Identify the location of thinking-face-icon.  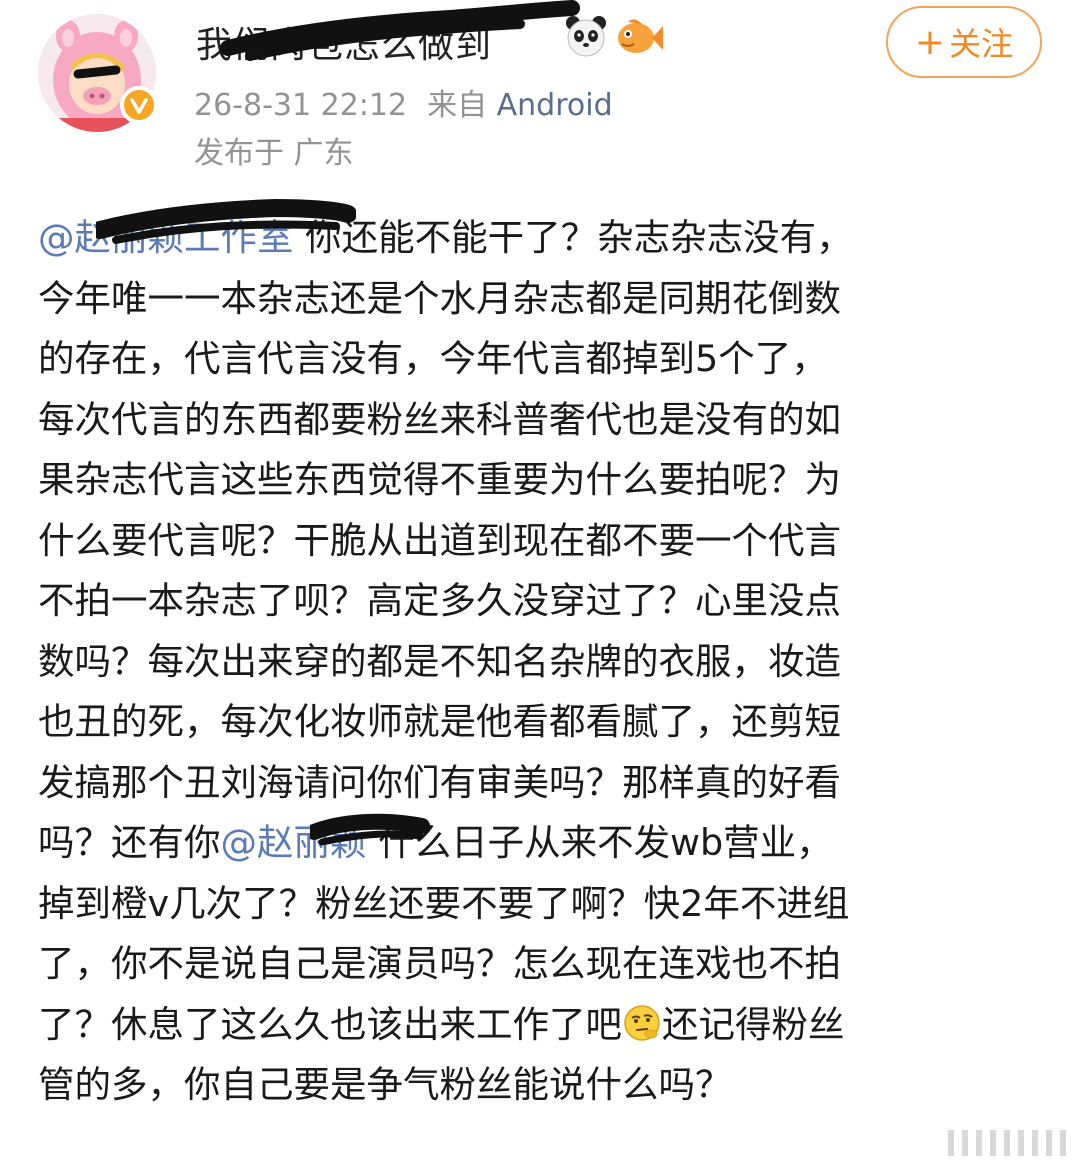
(642, 1031).